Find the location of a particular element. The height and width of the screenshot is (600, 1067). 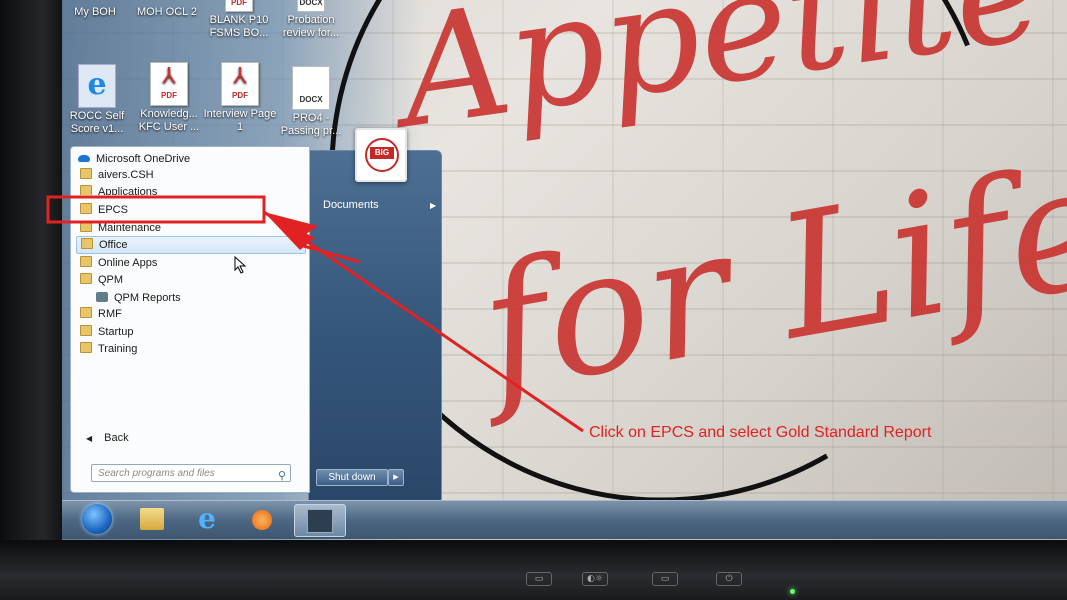

monitor-power-button: ⏻ is located at coordinates (729, 579).